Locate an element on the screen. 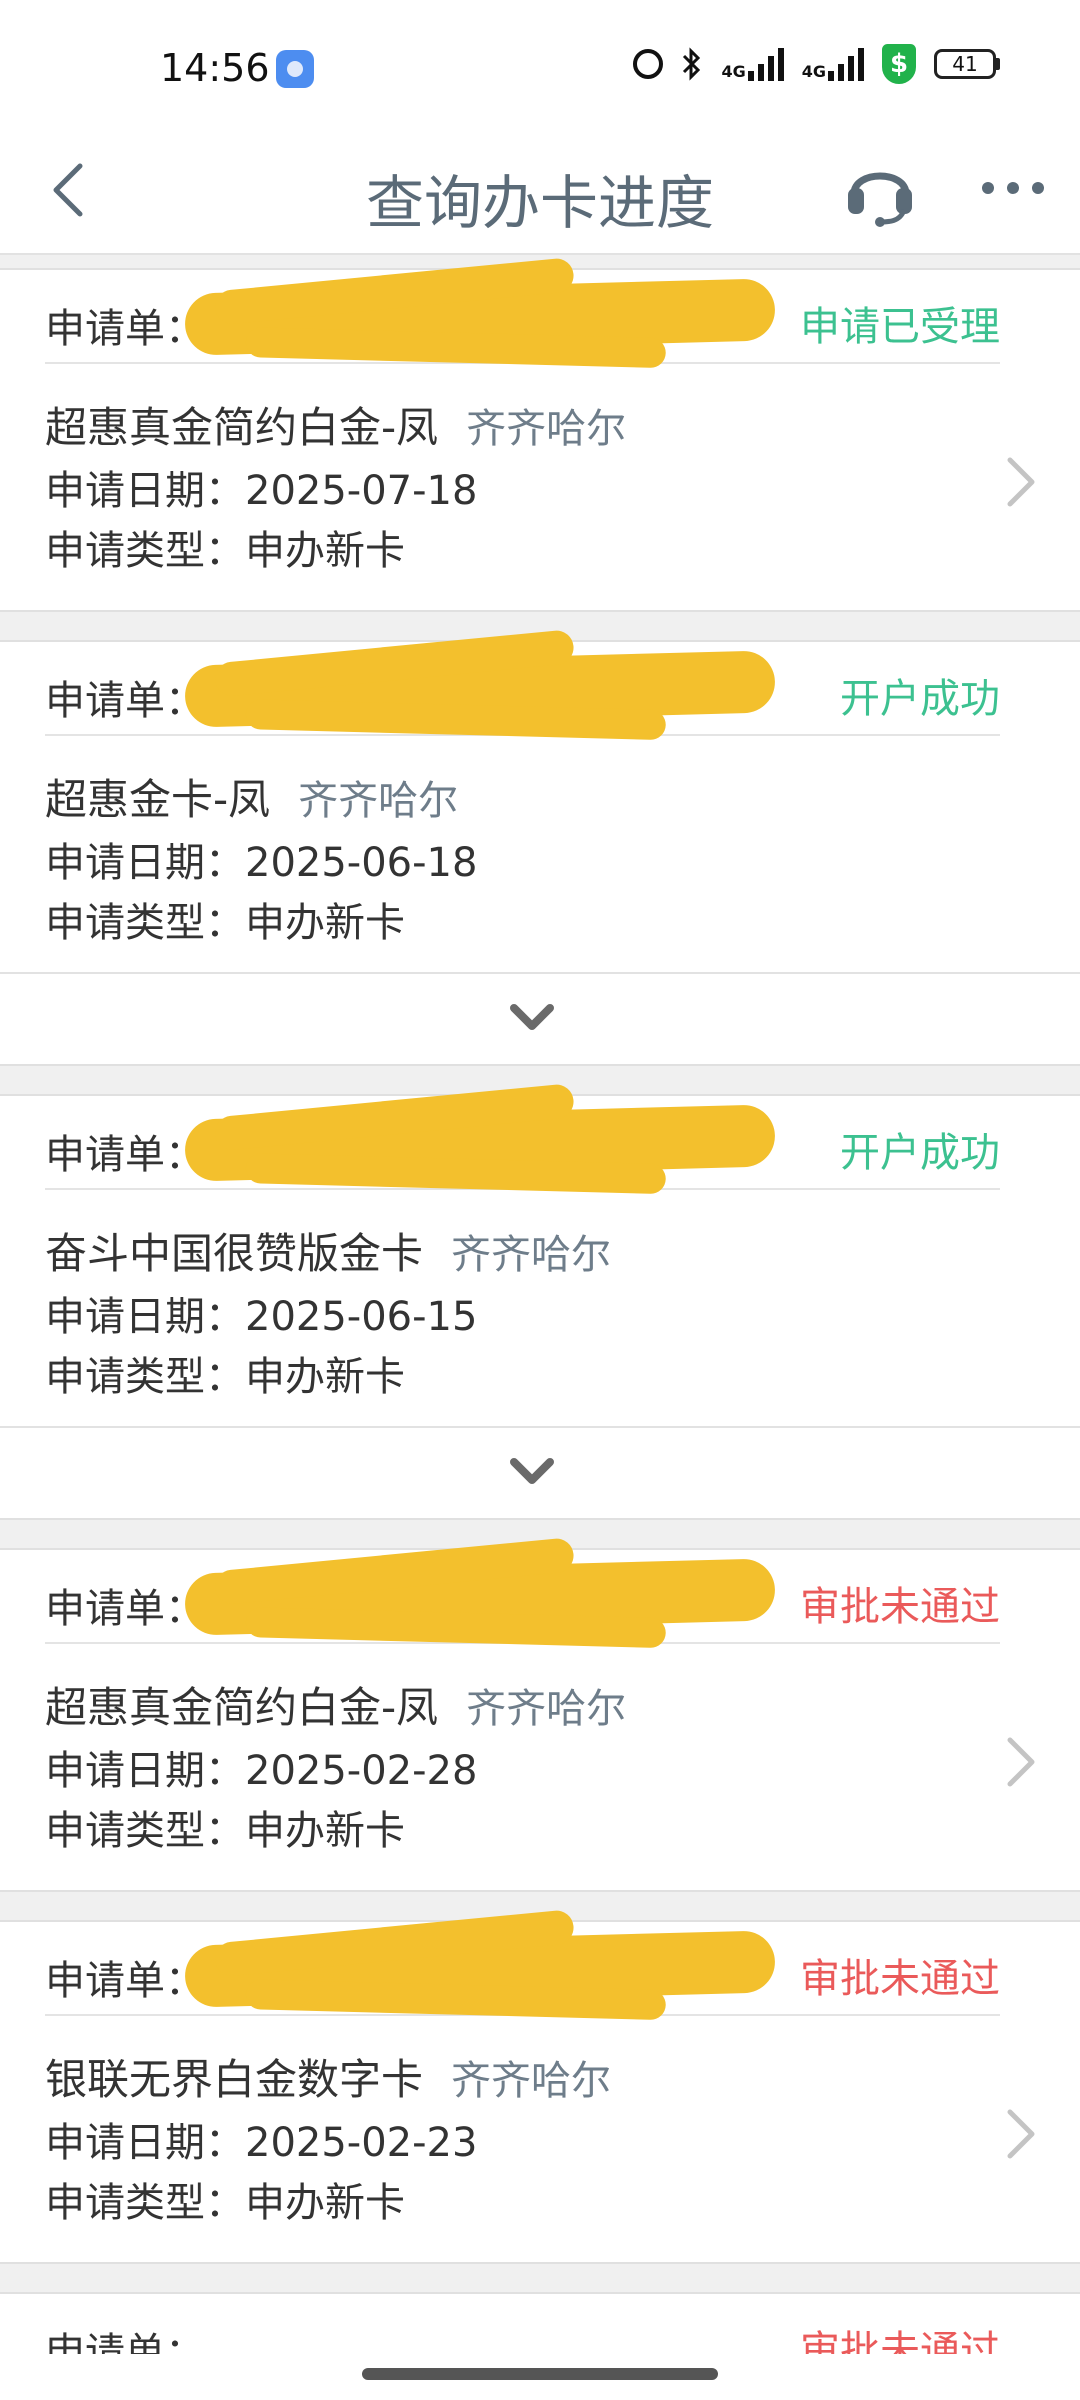 The height and width of the screenshot is (2400, 1080). battery-level: 41 is located at coordinates (965, 64).